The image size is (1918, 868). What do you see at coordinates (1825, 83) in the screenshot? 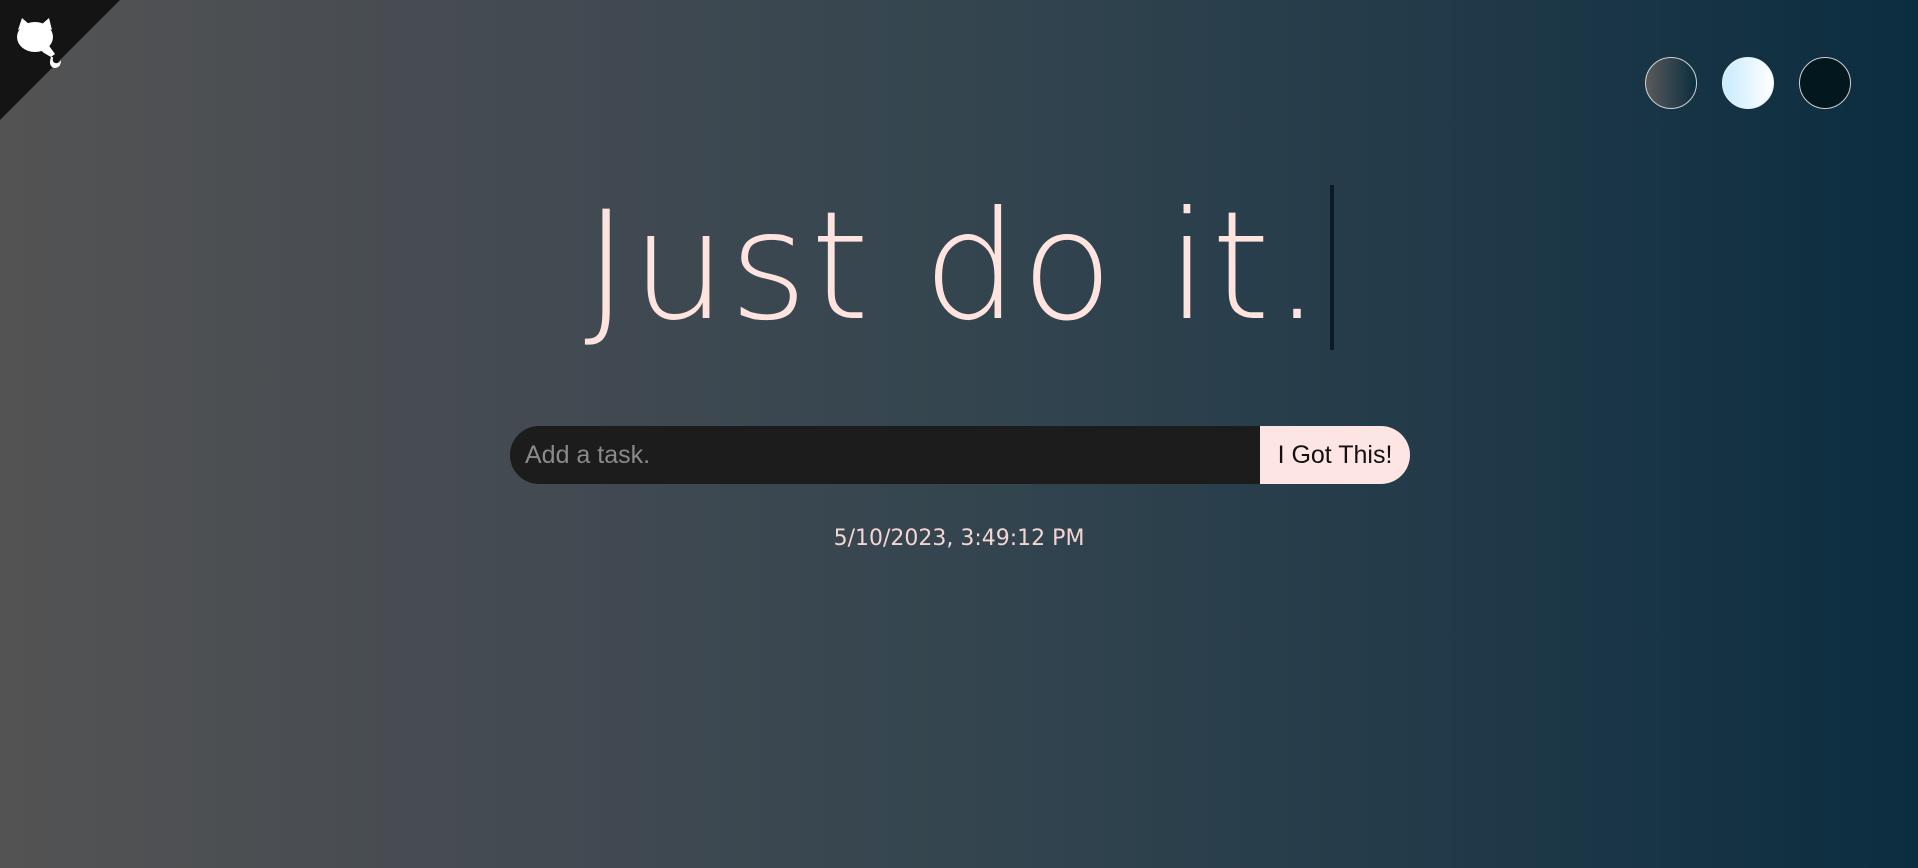
I see `darker-theme-button` at bounding box center [1825, 83].